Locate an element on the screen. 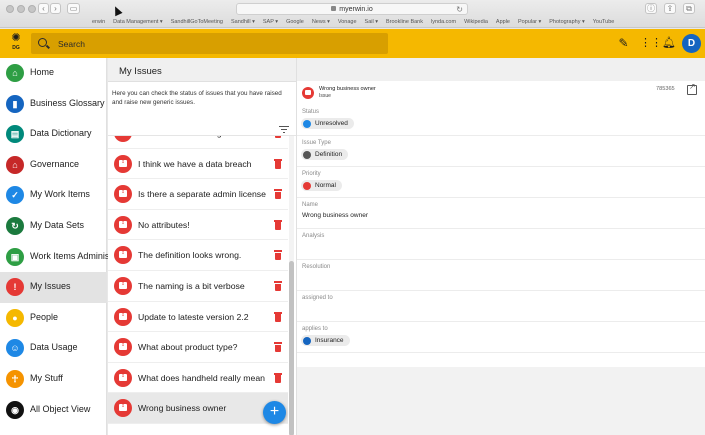  bookmark-item: Data Management ▾ is located at coordinates (138, 22).